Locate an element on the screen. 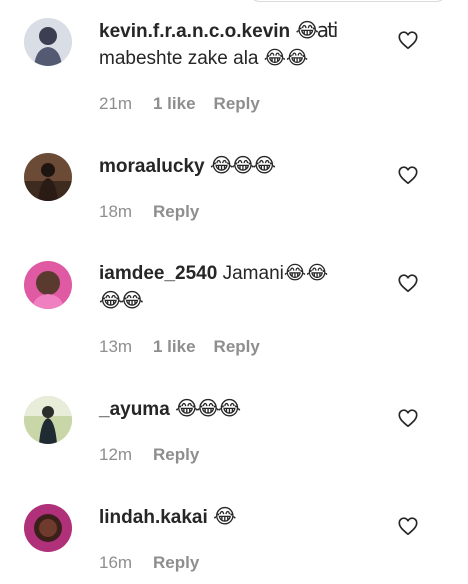 This screenshot has height=584, width=468. comment-time: 16m is located at coordinates (116, 562).